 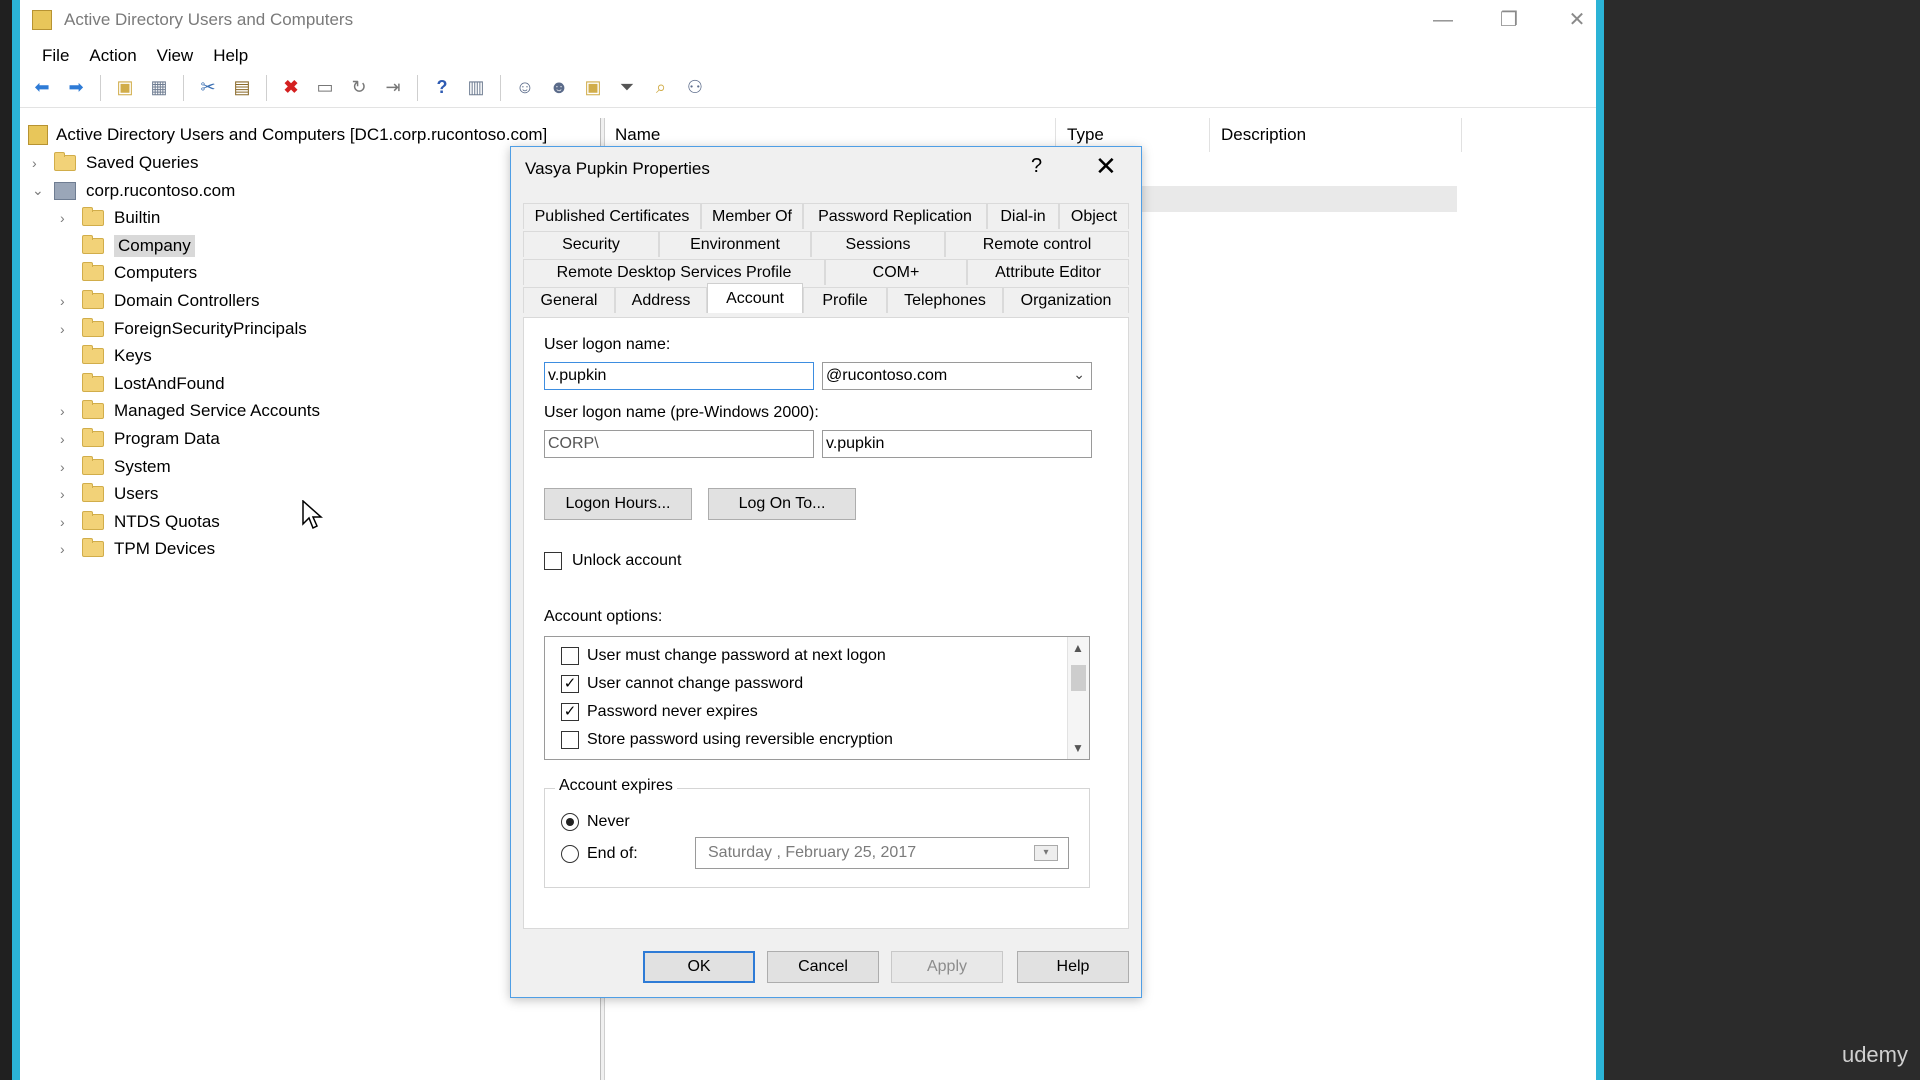 What do you see at coordinates (570, 684) in the screenshot?
I see `option-checkbox-cannot-change: ✓` at bounding box center [570, 684].